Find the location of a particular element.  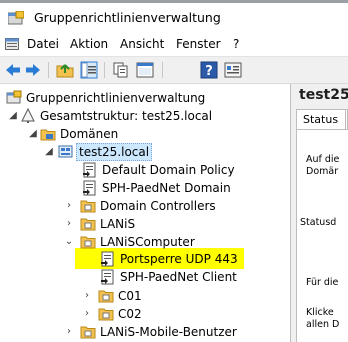

help-icon: ? is located at coordinates (209, 70).